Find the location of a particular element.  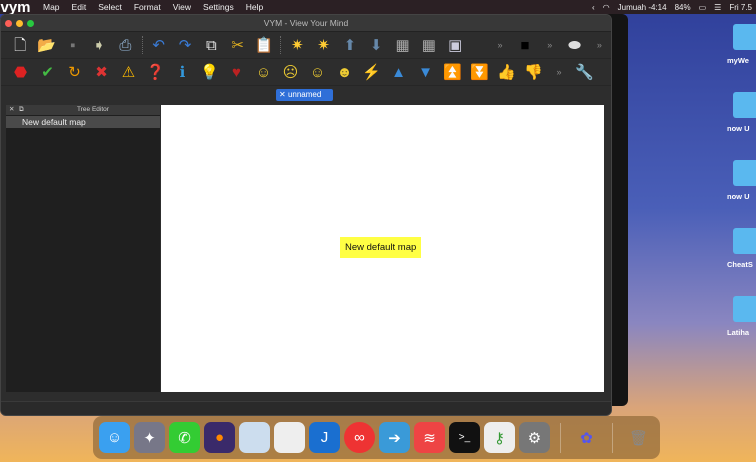

move-down-icon: ⬇ is located at coordinates (376, 45).